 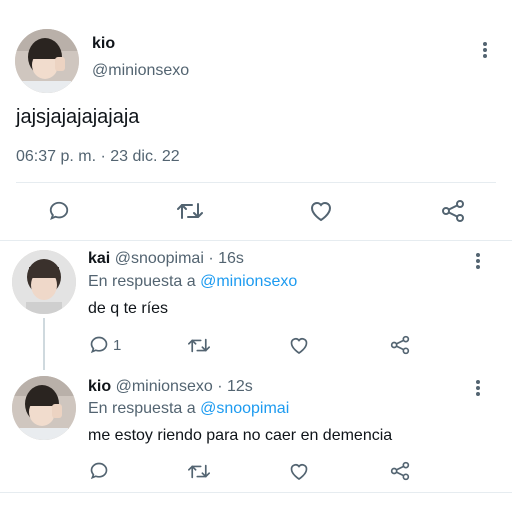 I want to click on reply-text: me estoy riendo para no caer en demencia, so click(x=240, y=435).